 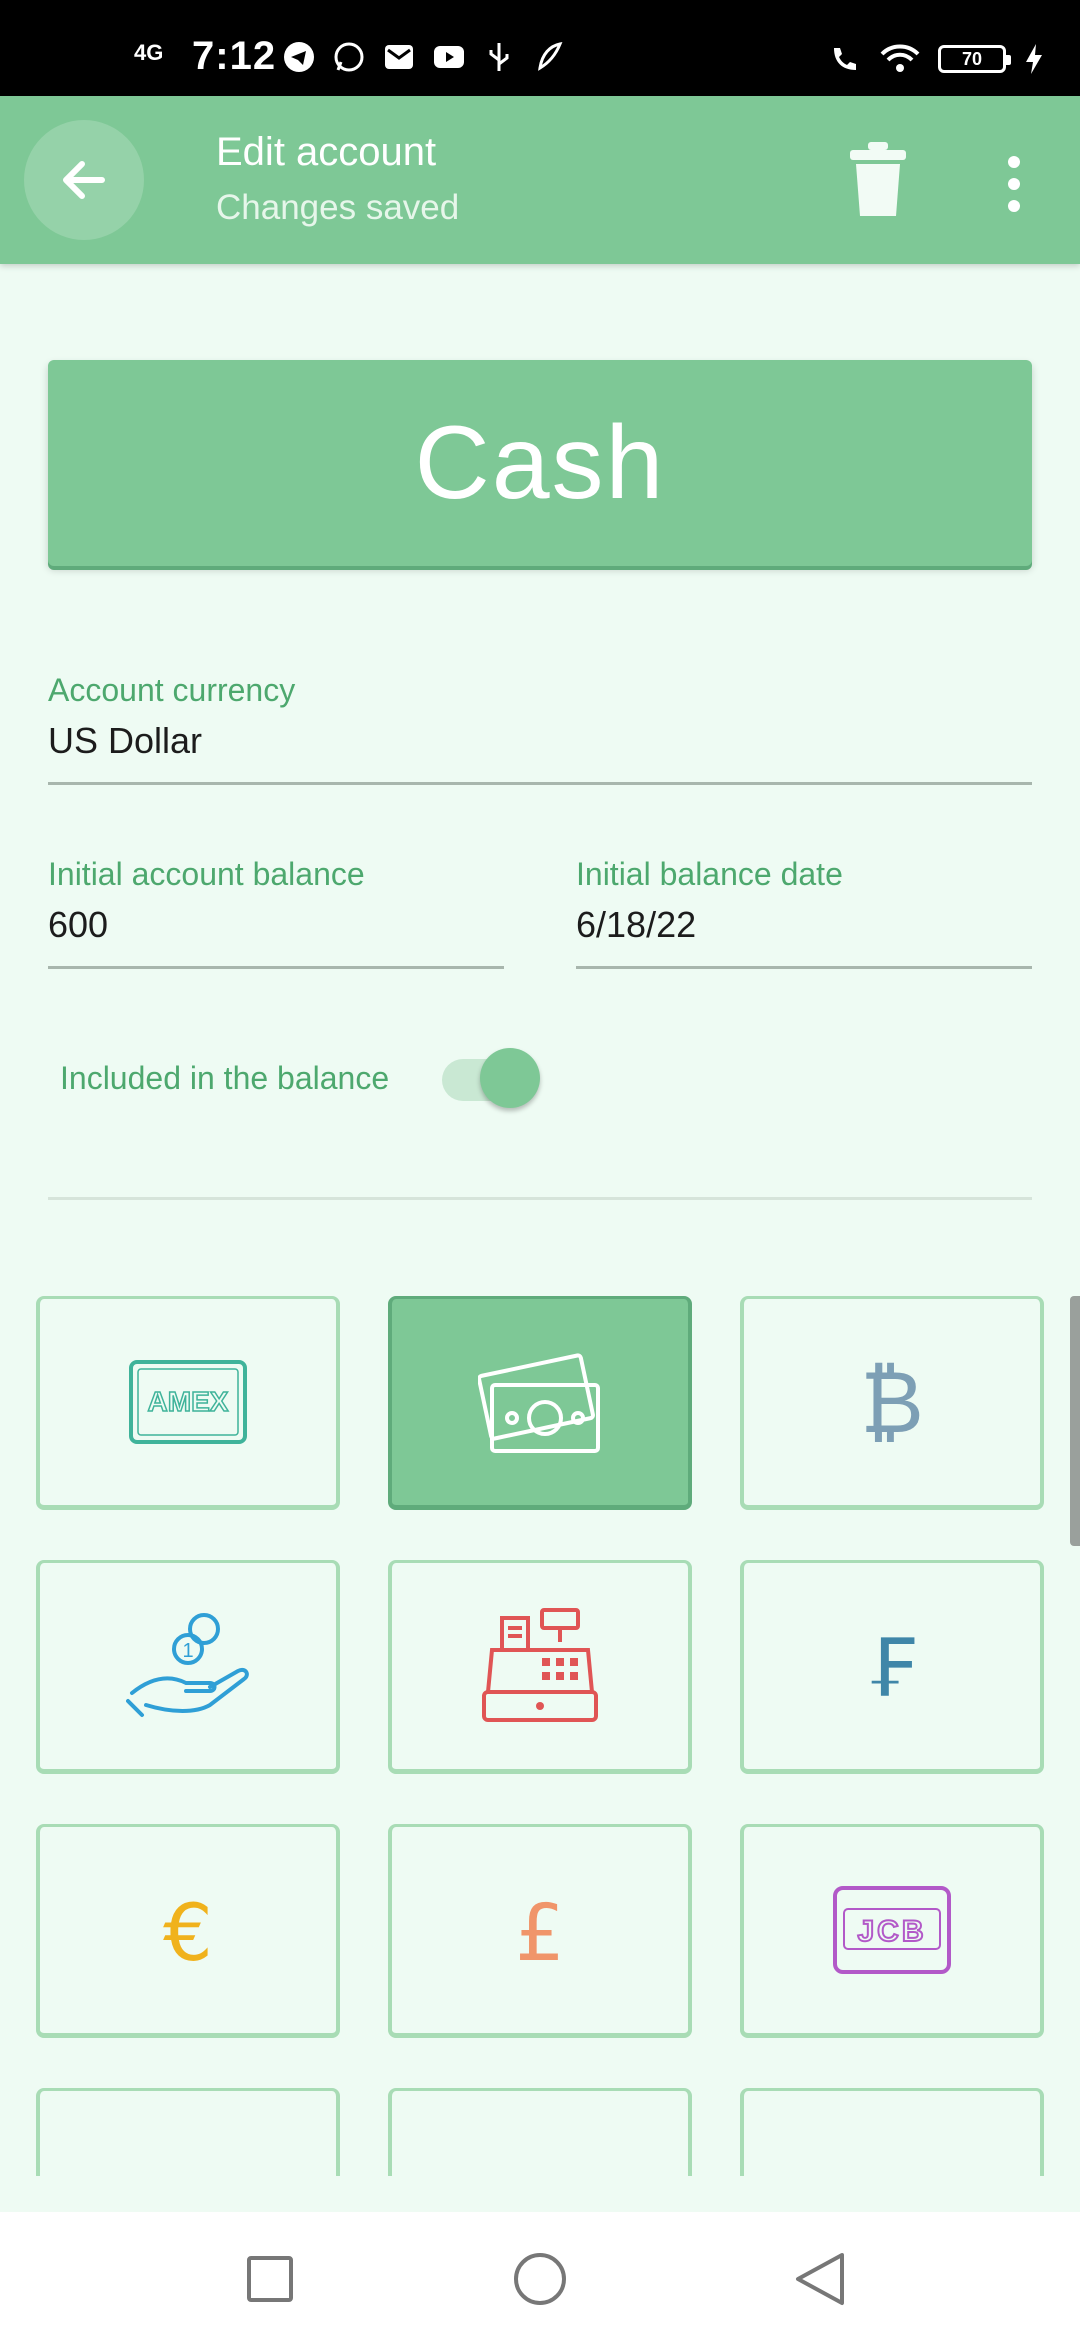 What do you see at coordinates (709, 874) in the screenshot?
I see `date-label: Initial balance date` at bounding box center [709, 874].